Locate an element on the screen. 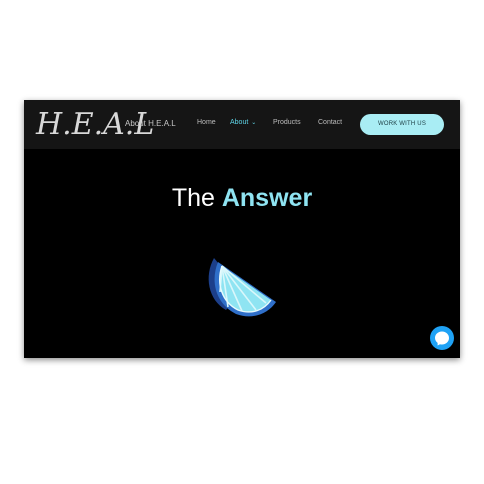  lime-slice-icon is located at coordinates (242, 287).